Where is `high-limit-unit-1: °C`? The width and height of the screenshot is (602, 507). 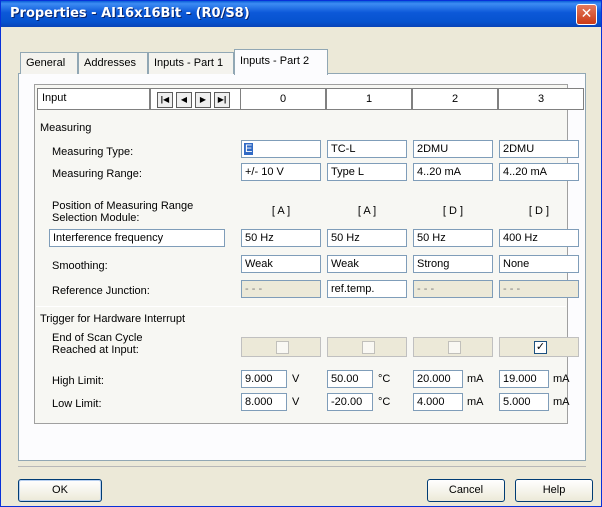 high-limit-unit-1: °C is located at coordinates (384, 379).